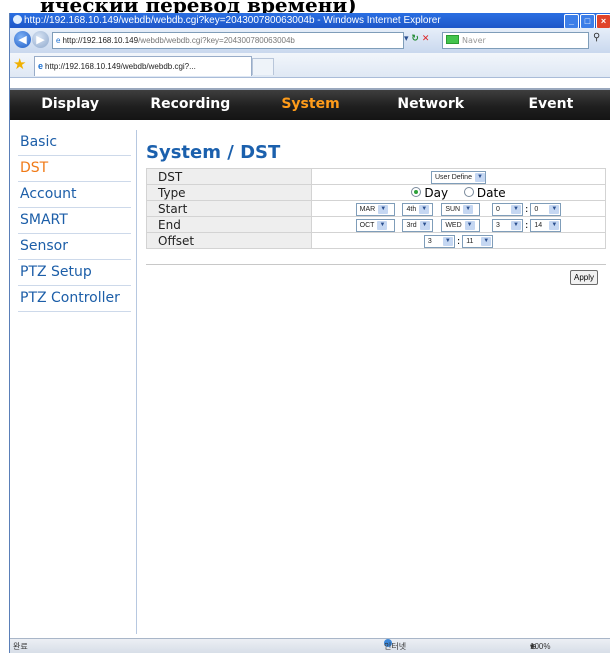 Image resolution: width=610 pixels, height=653 pixels. I want to click on end-day-select: WED ▼, so click(461, 225).